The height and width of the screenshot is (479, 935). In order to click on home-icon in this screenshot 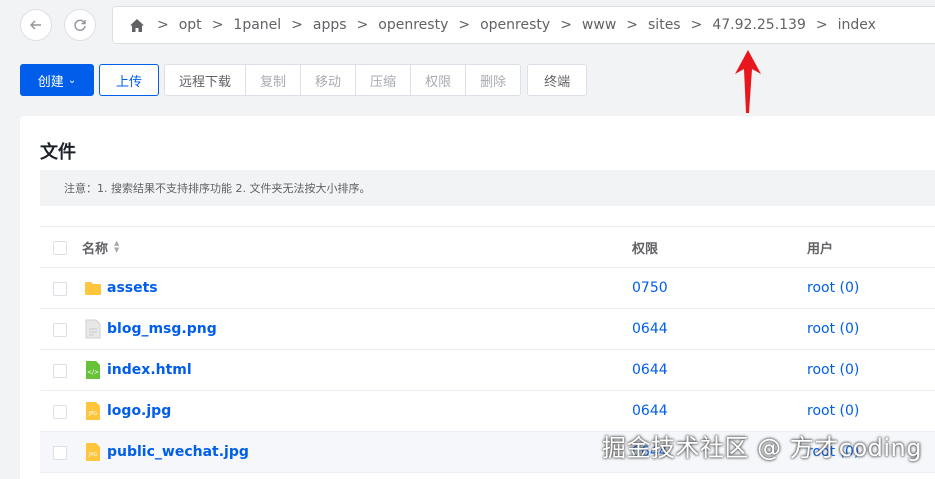, I will do `click(137, 25)`.